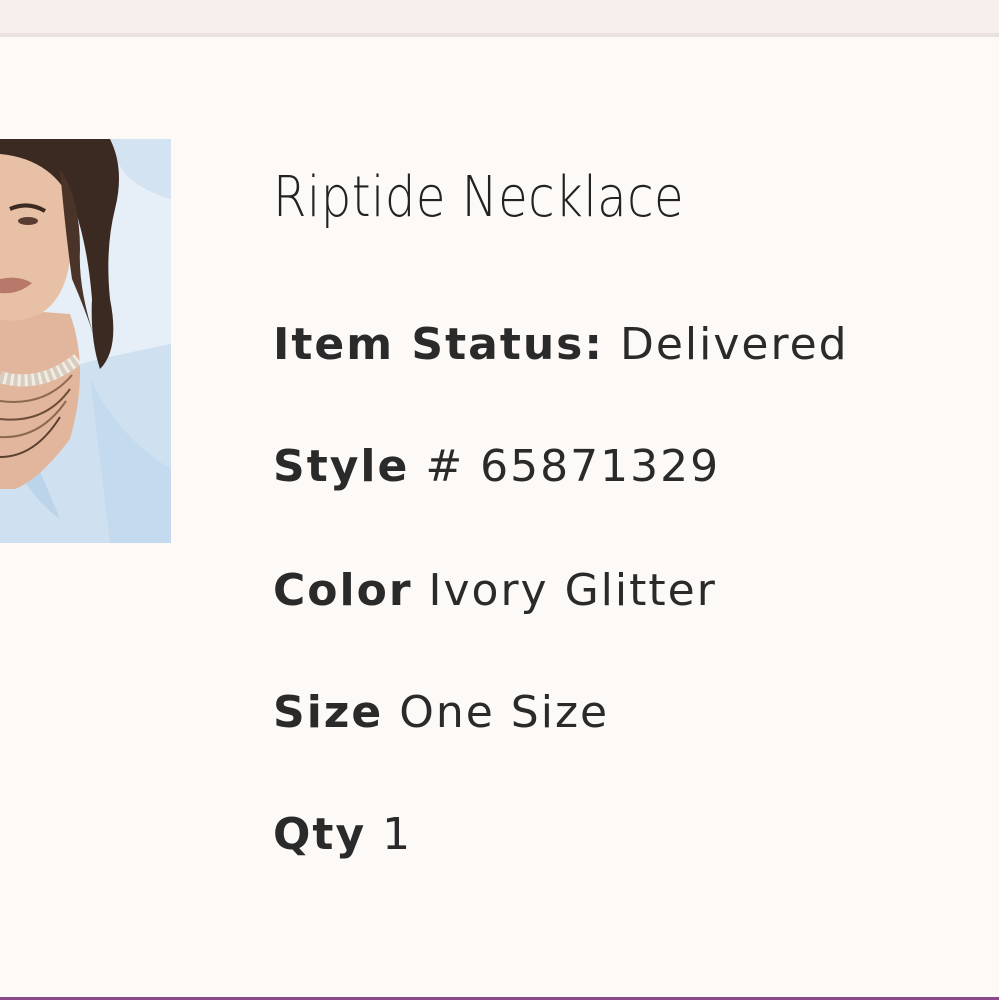 This screenshot has height=1000, width=999. I want to click on quantity-label: Qty, so click(320, 834).